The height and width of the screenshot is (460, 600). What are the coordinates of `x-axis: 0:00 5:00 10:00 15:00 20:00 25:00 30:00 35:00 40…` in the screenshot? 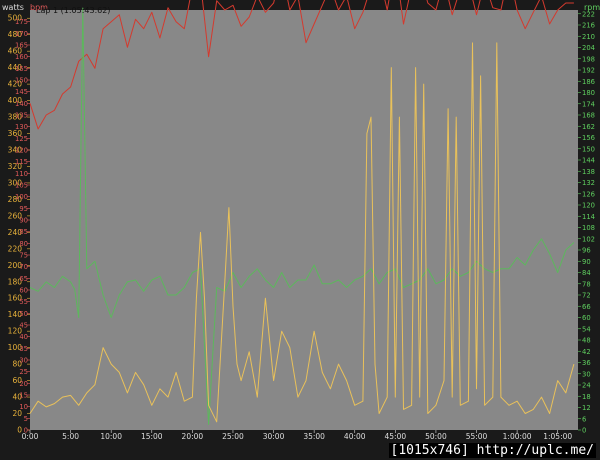 It's located at (297, 435).